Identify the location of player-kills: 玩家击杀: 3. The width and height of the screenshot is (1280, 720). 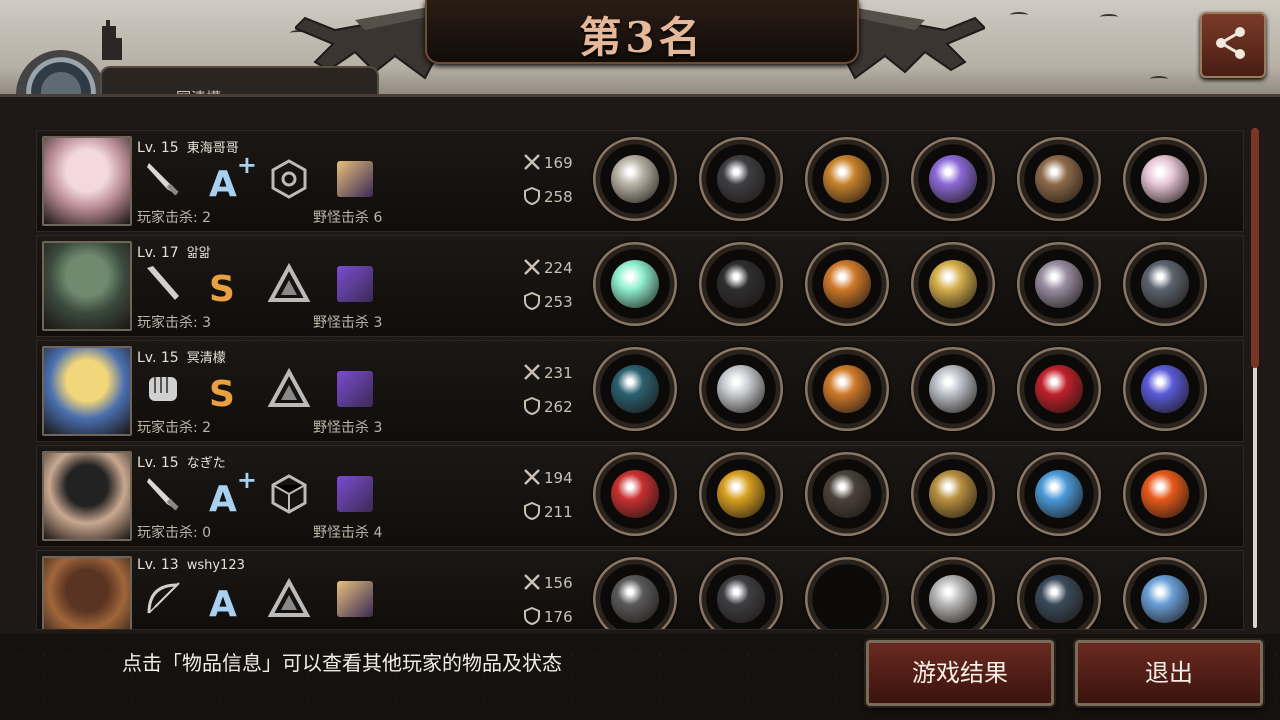
(174, 322).